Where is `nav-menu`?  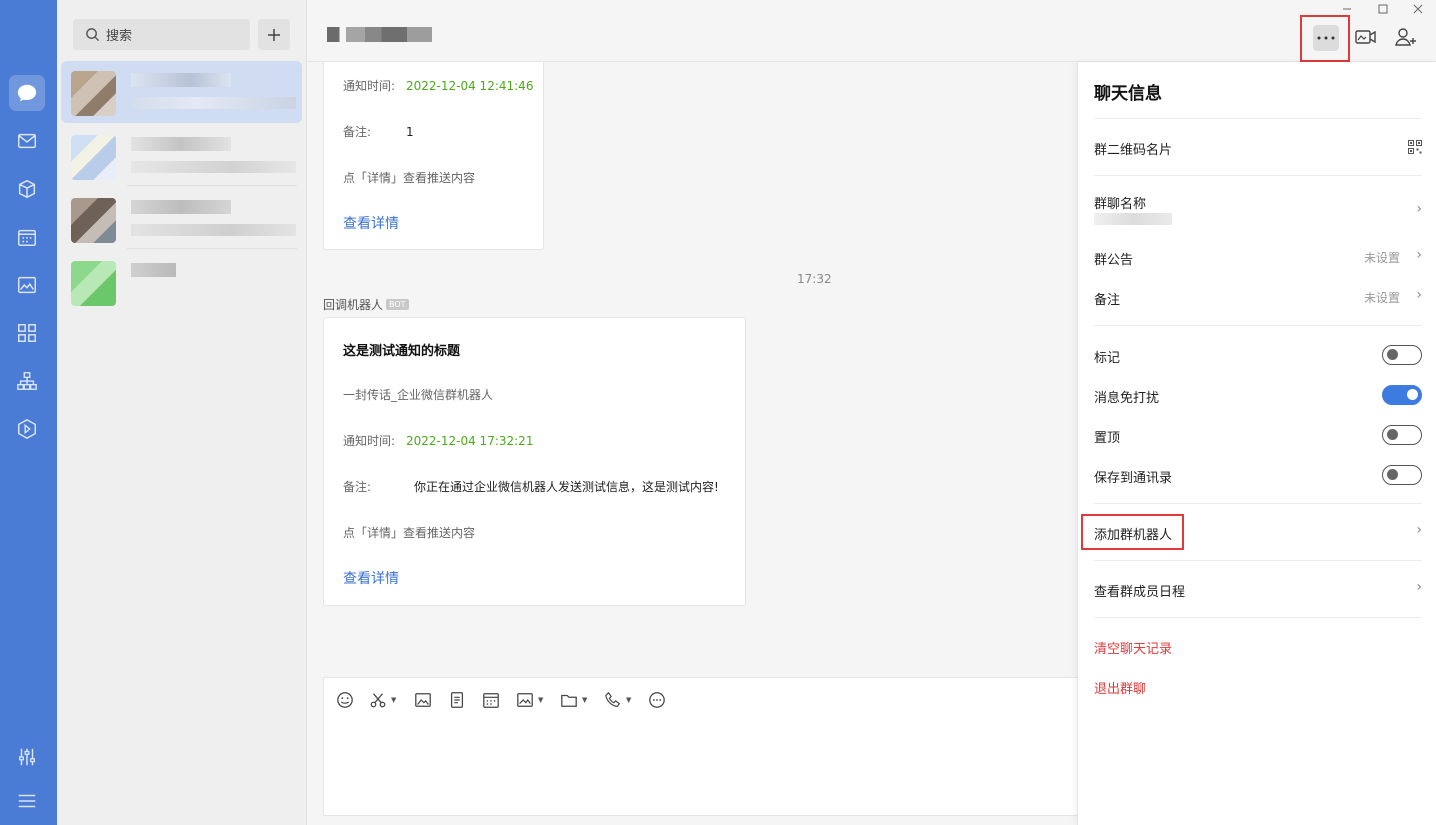
nav-menu is located at coordinates (27, 801).